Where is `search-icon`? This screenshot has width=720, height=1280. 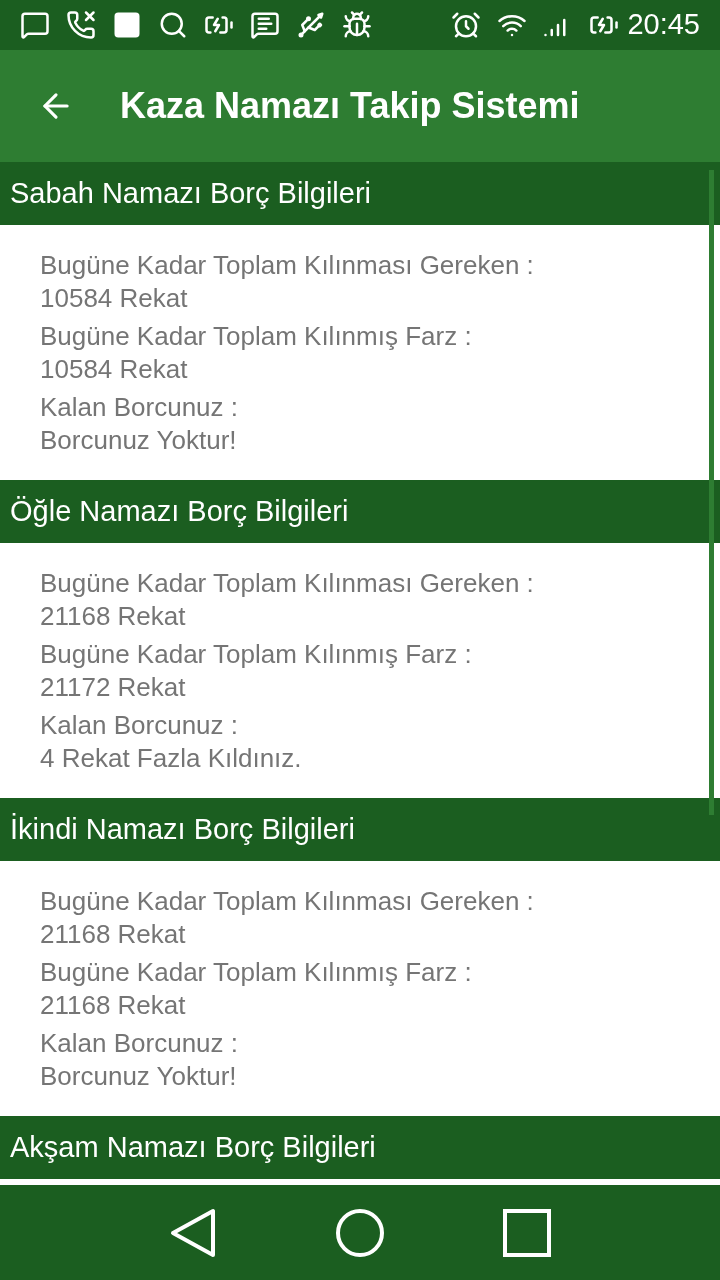 search-icon is located at coordinates (173, 25).